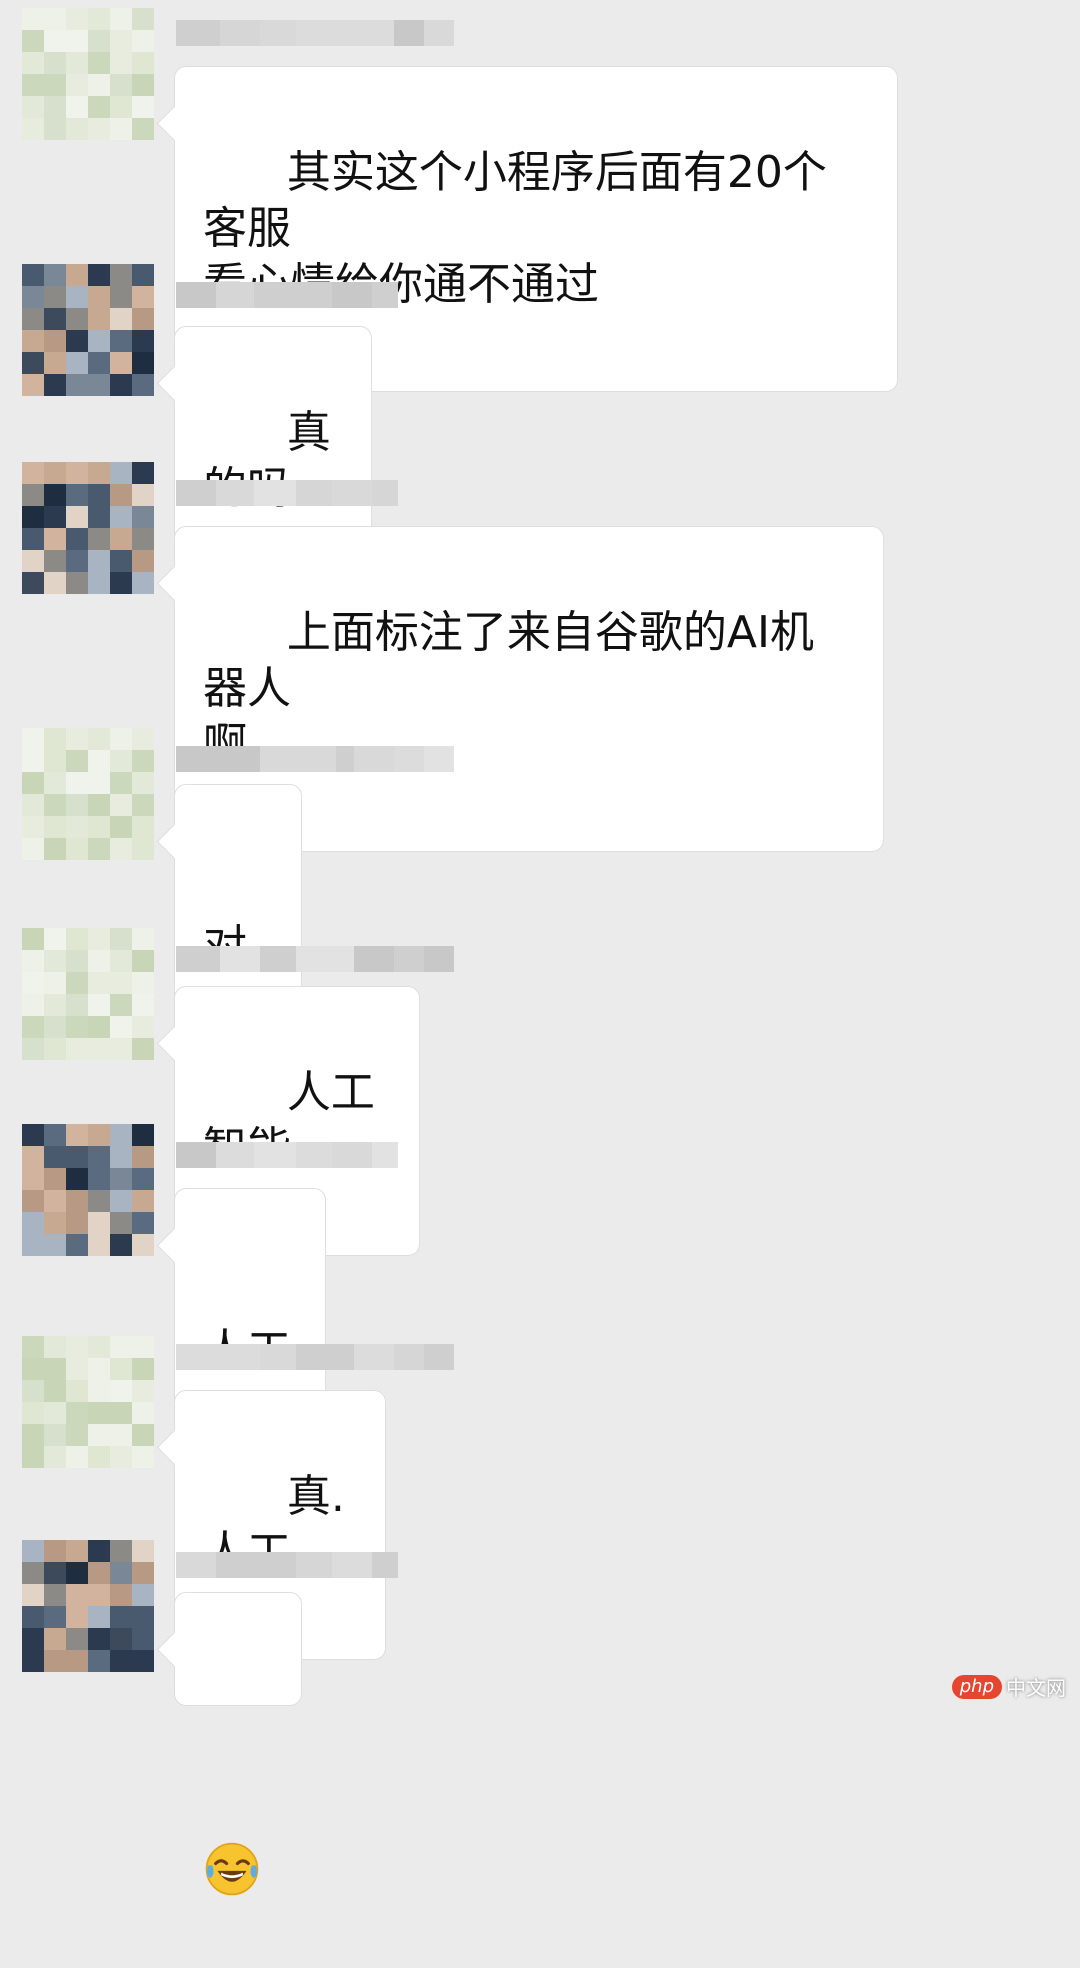 The height and width of the screenshot is (1968, 1080). What do you see at coordinates (232, 1812) in the screenshot?
I see `tears-of-joy-emoji-icon` at bounding box center [232, 1812].